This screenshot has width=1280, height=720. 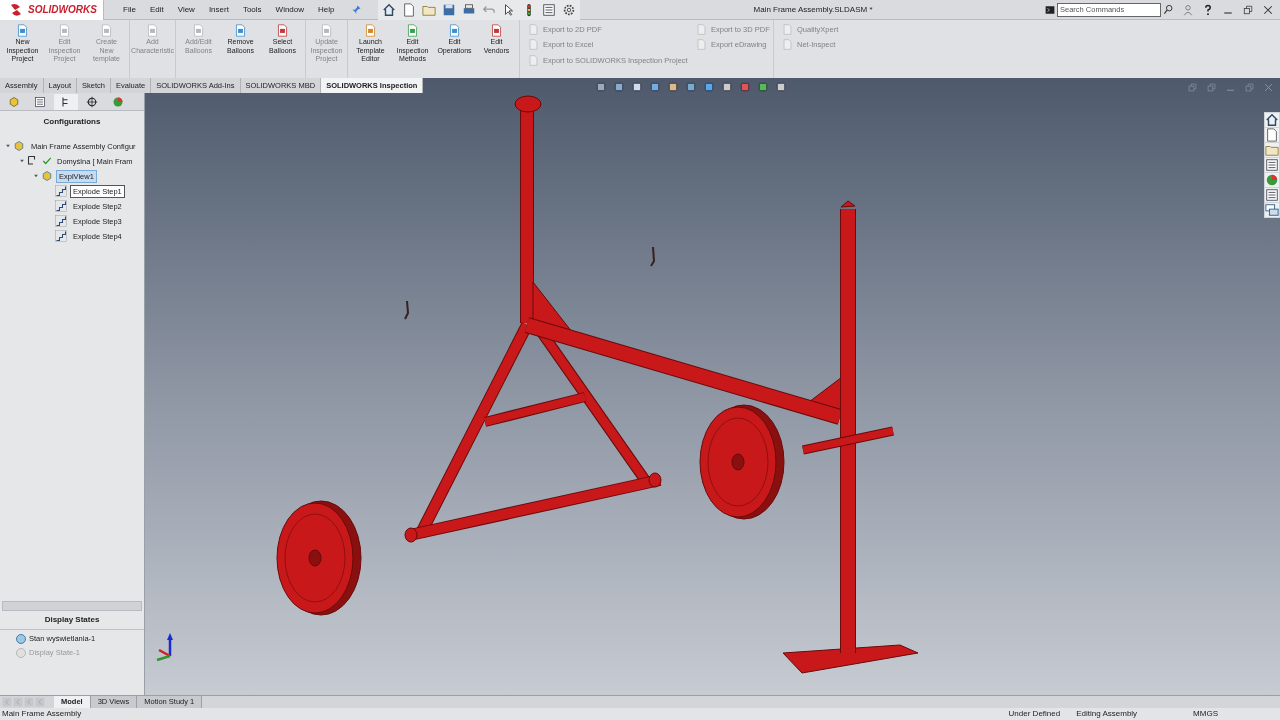 What do you see at coordinates (1205, 714) in the screenshot?
I see `status-text: MMGS` at bounding box center [1205, 714].